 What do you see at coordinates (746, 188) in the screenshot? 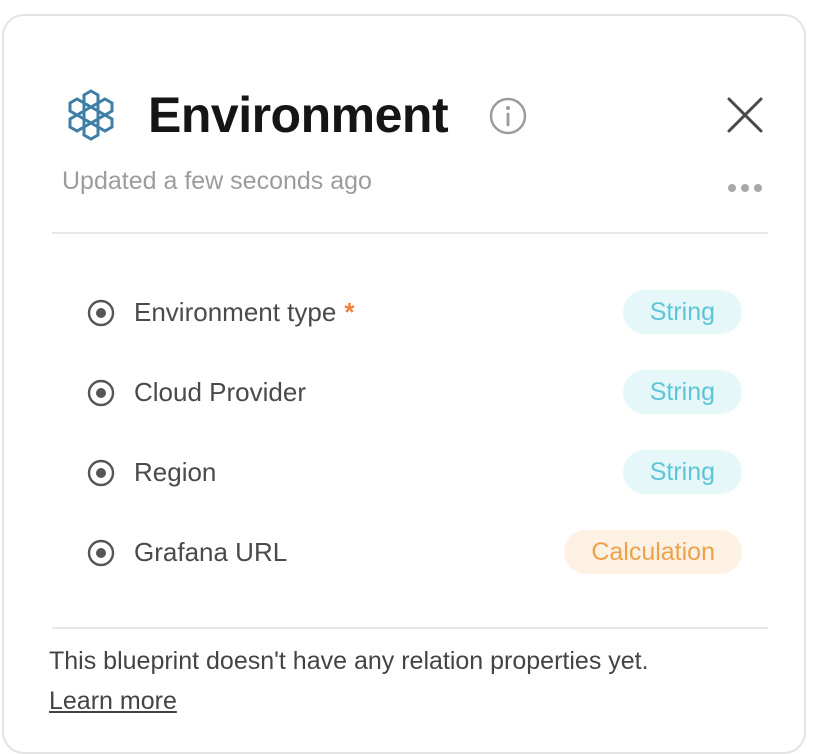
I see `more-horizontal-icon` at bounding box center [746, 188].